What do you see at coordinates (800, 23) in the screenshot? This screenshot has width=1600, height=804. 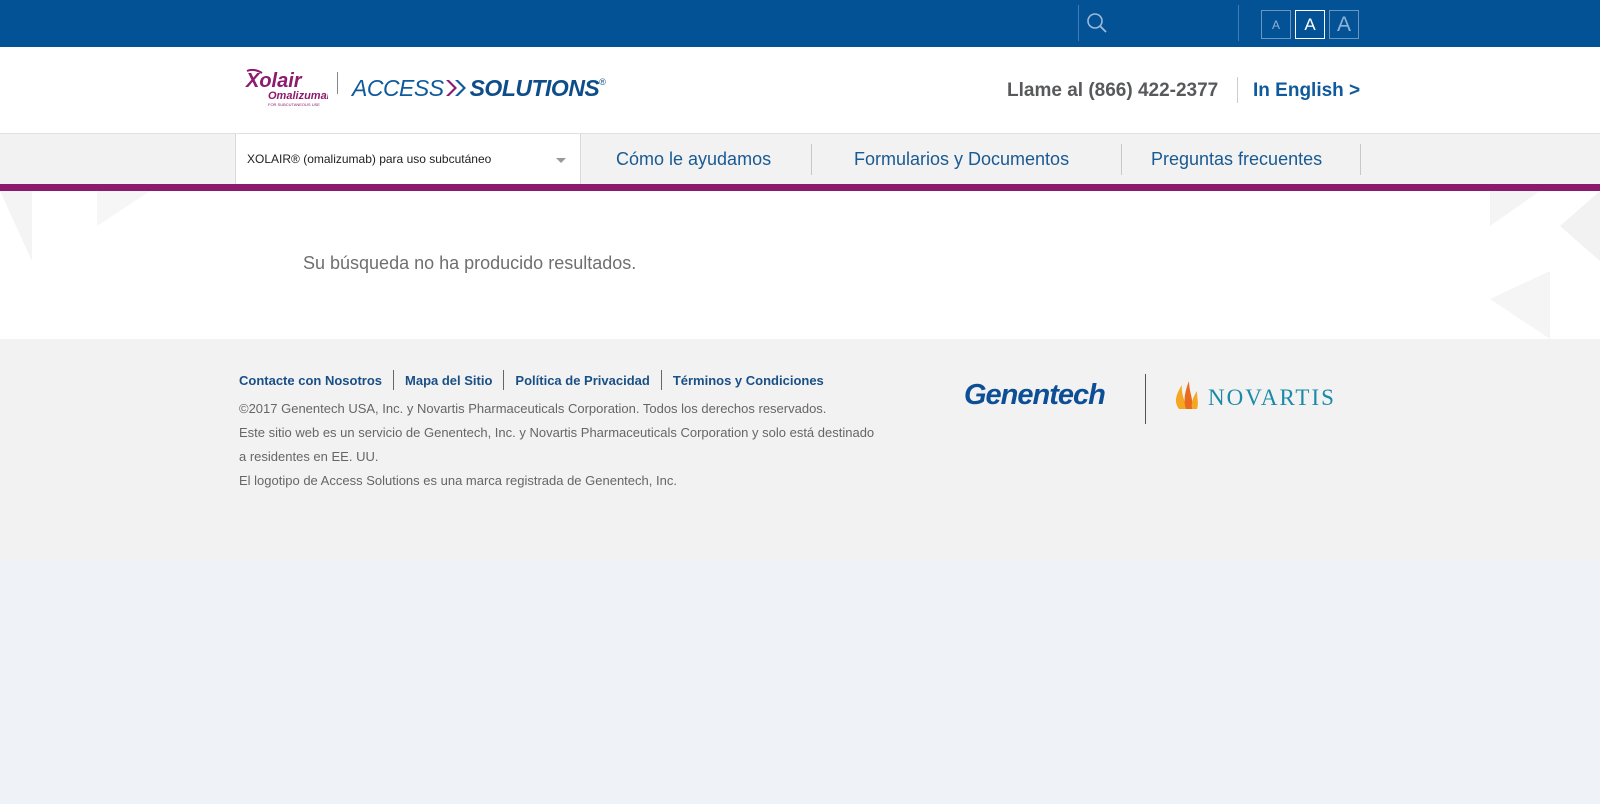 I see `utility-bar: A A A` at bounding box center [800, 23].